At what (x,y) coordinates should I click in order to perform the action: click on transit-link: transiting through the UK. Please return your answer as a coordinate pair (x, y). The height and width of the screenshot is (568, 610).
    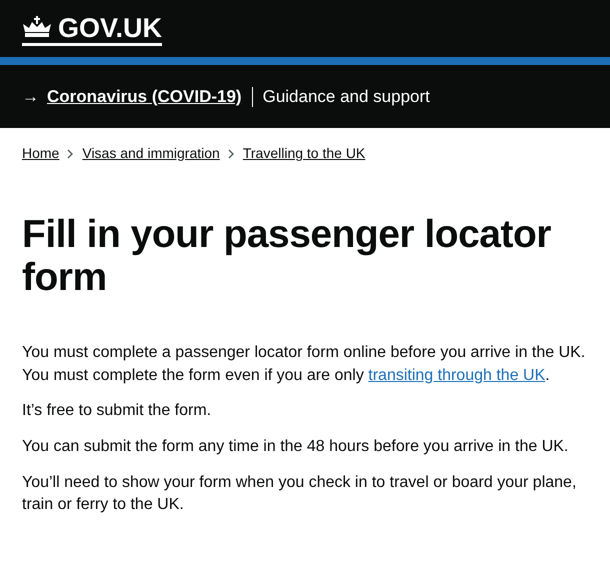
    Looking at the image, I should click on (457, 375).